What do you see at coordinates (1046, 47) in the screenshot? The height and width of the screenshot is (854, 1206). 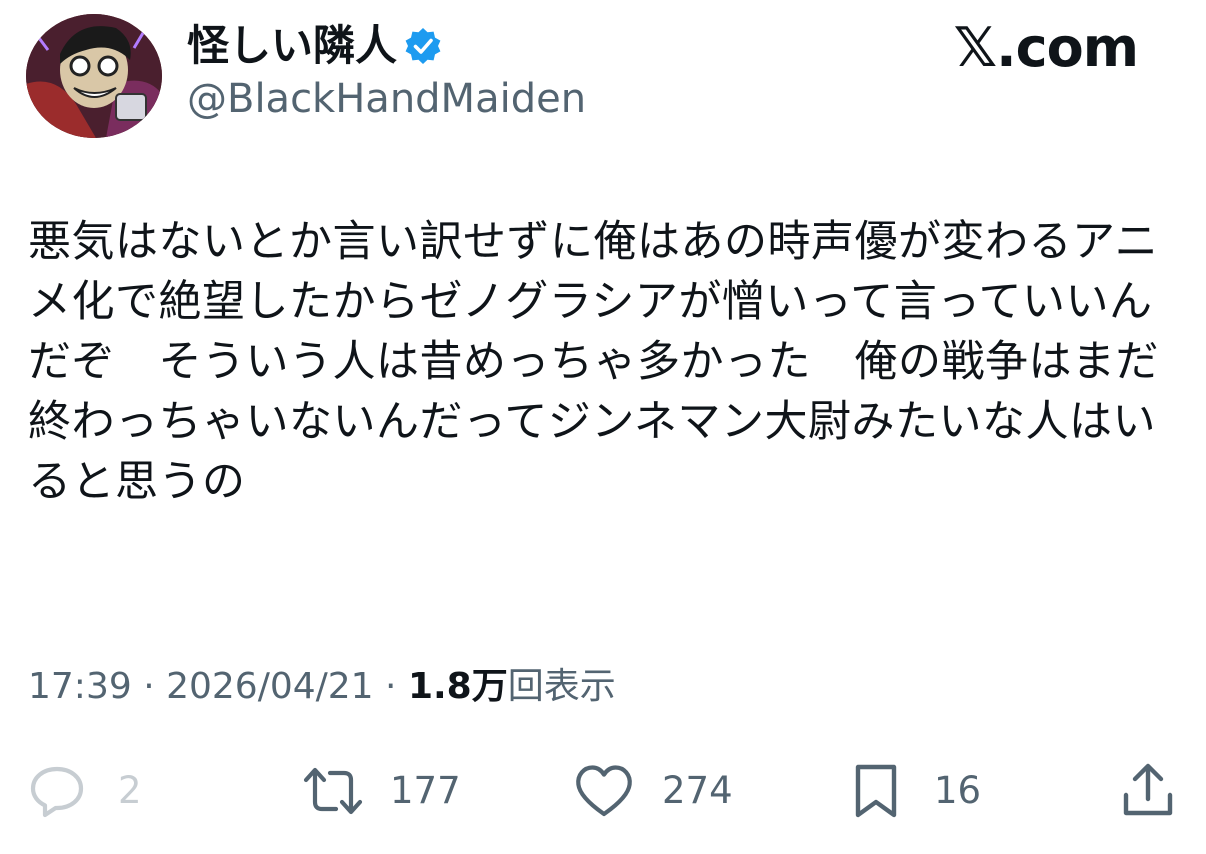 I see `x-com-logo: 𝕏.com` at bounding box center [1046, 47].